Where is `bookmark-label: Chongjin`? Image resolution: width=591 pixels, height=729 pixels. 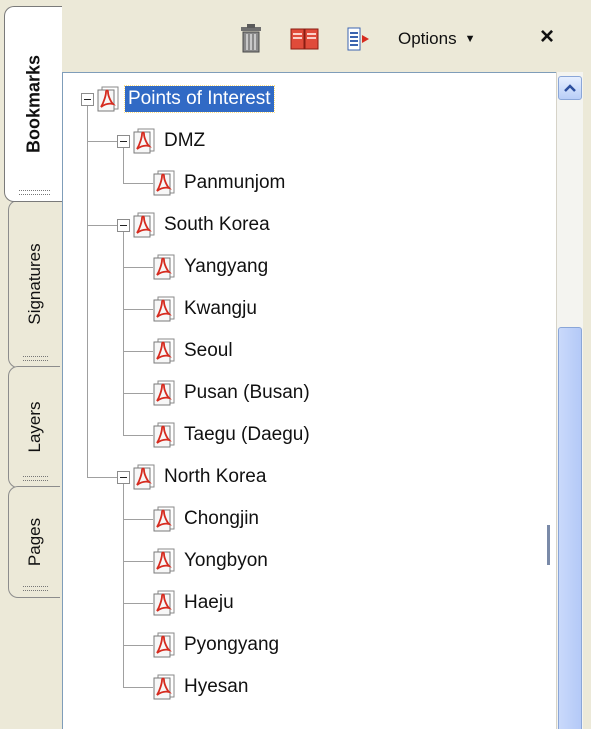 bookmark-label: Chongjin is located at coordinates (221, 518).